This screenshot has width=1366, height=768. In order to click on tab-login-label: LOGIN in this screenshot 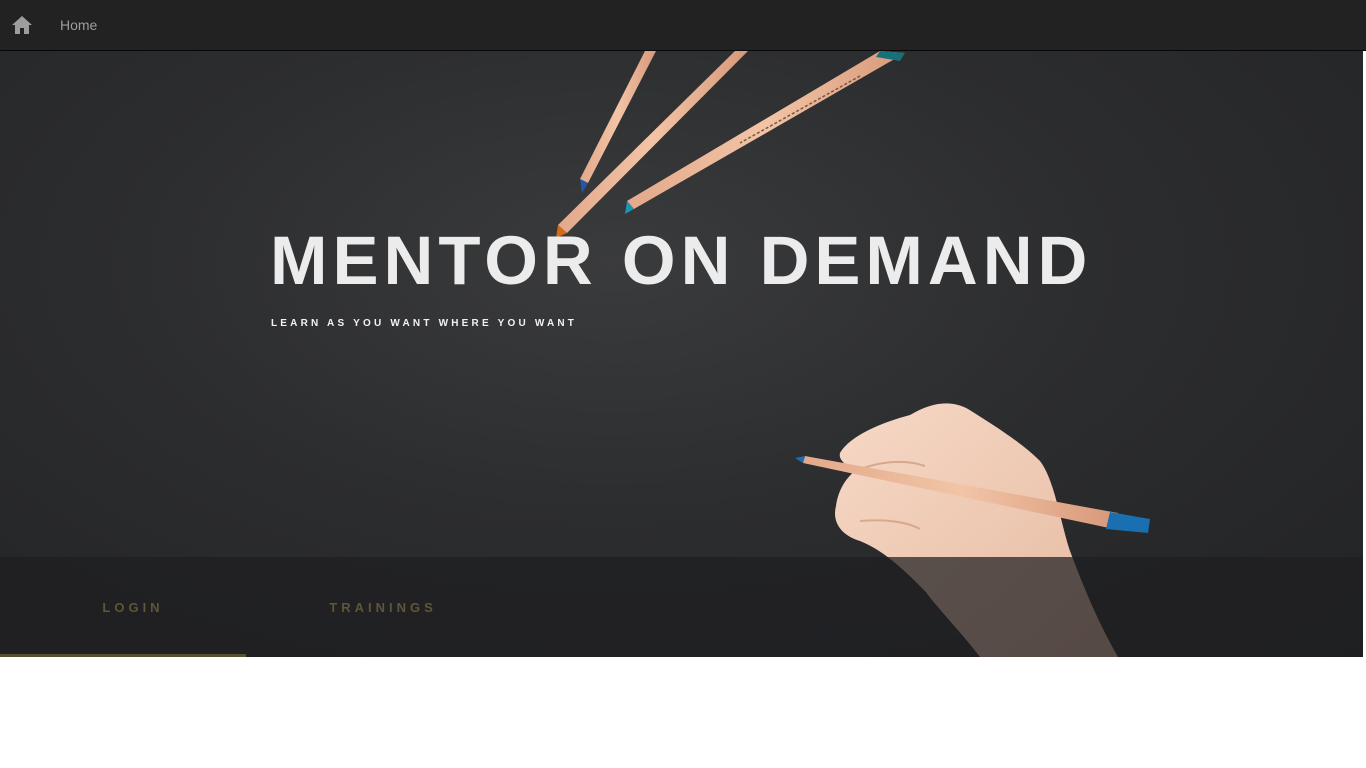, I will do `click(133, 607)`.